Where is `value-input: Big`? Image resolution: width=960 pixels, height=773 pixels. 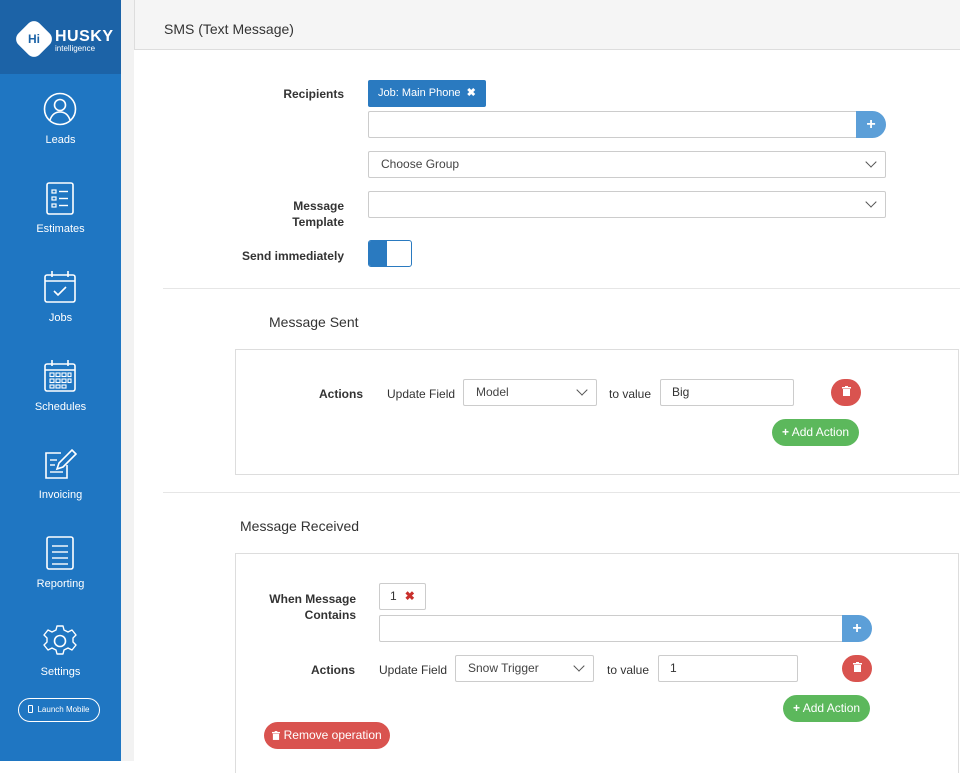
value-input: Big is located at coordinates (727, 392).